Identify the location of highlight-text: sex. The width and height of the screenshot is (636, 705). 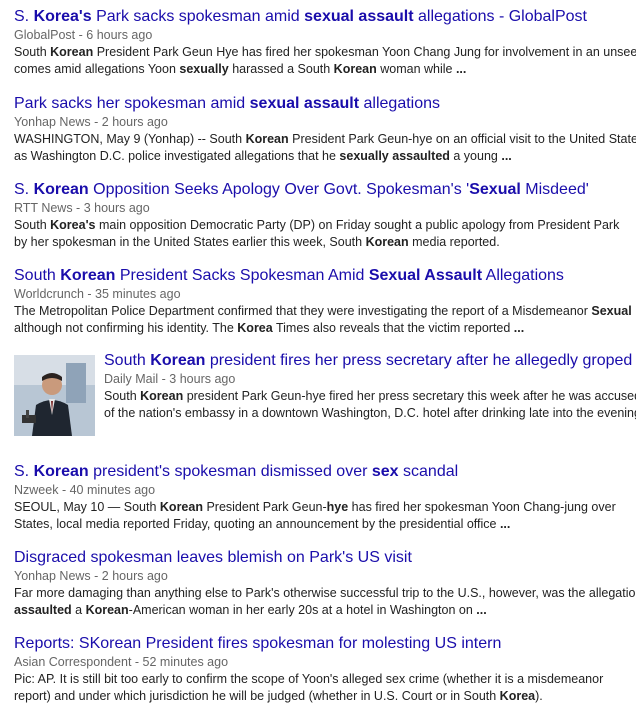
(385, 471).